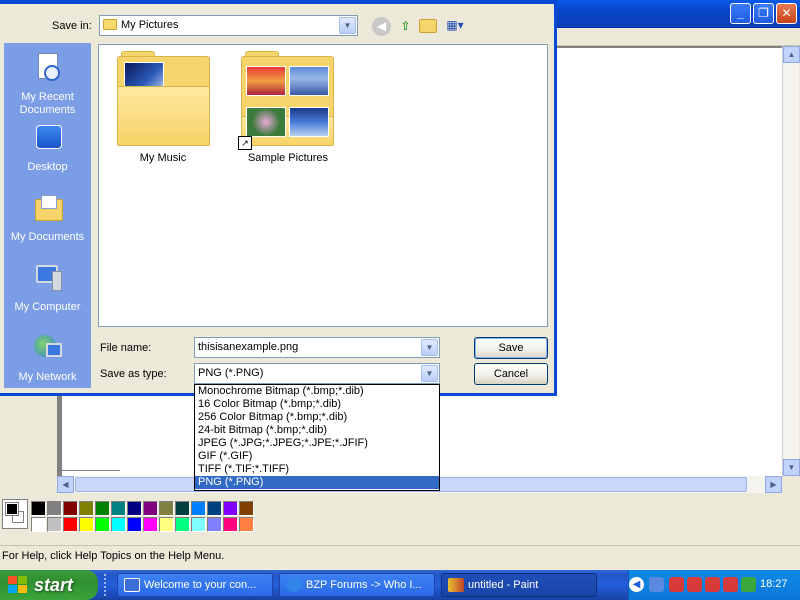 This screenshot has width=800, height=600. What do you see at coordinates (748, 584) in the screenshot?
I see `safely-remove-hardware-icon` at bounding box center [748, 584].